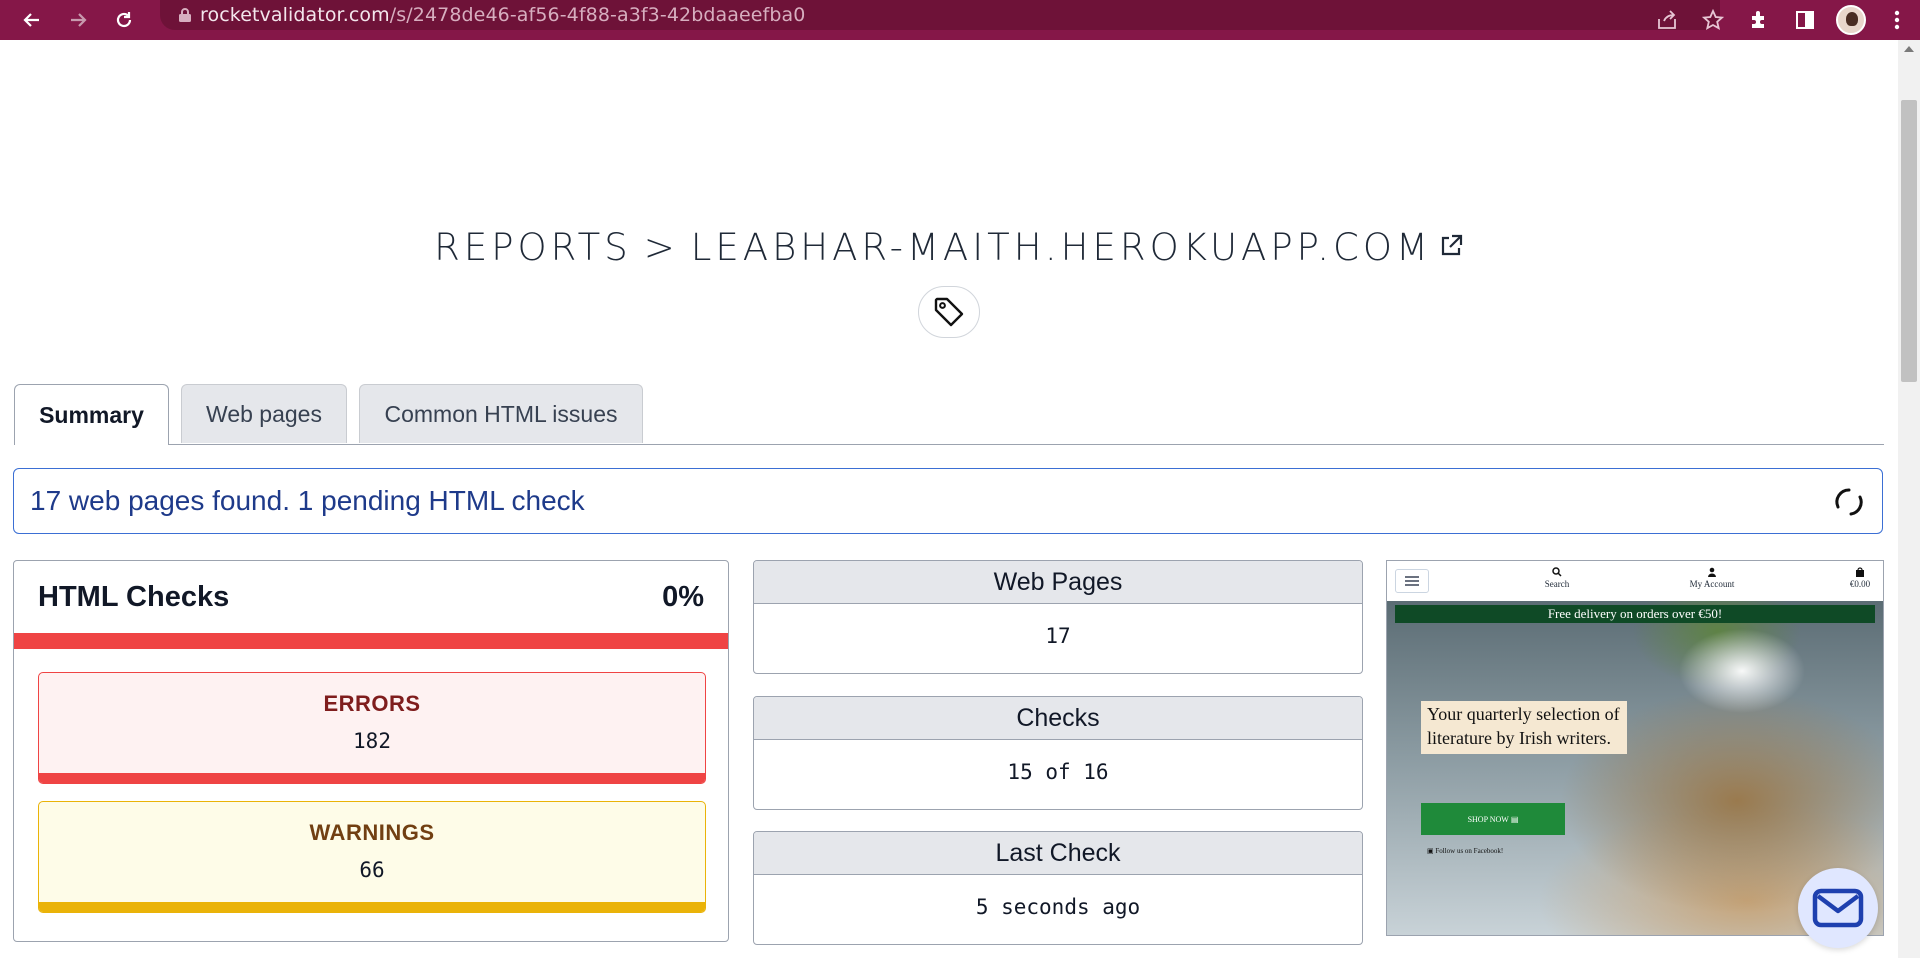 This screenshot has width=1920, height=958. Describe the element at coordinates (372, 832) in the screenshot. I see `warnings-label: WARNINGS` at that location.